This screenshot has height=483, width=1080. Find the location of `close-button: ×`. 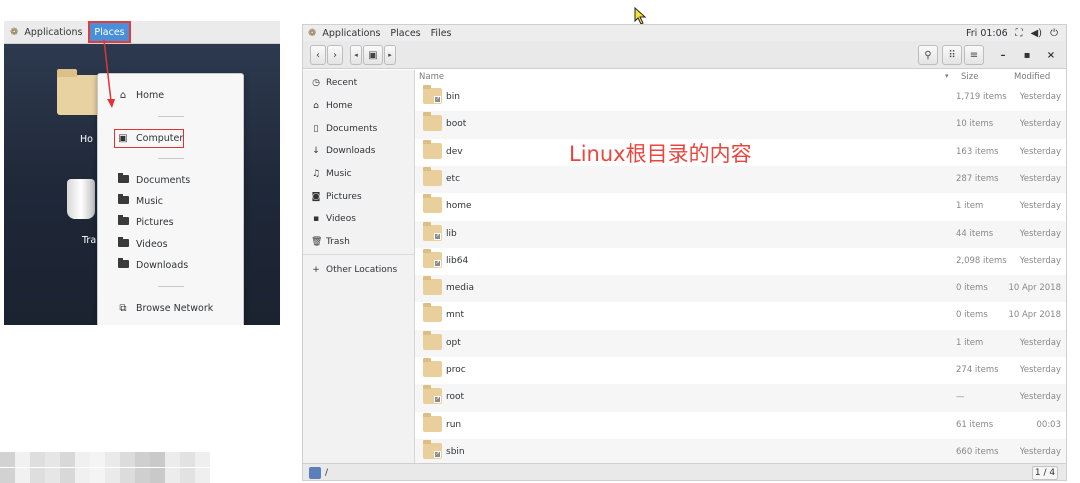

close-button: × is located at coordinates (1051, 55).